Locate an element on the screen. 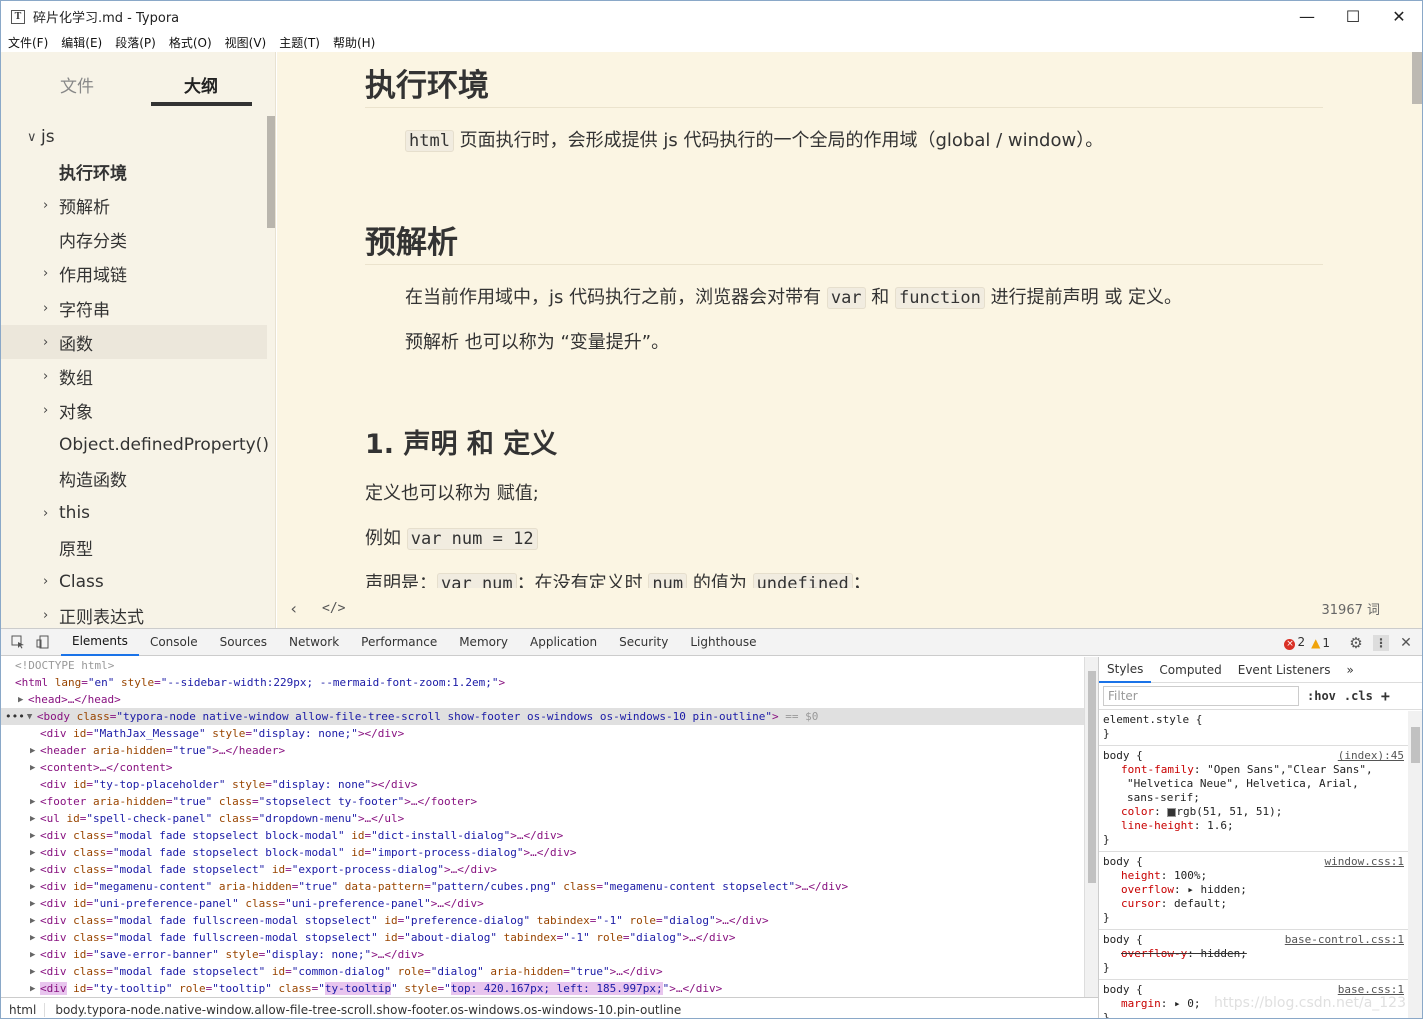  property-value: 100%; is located at coordinates (1190, 875).